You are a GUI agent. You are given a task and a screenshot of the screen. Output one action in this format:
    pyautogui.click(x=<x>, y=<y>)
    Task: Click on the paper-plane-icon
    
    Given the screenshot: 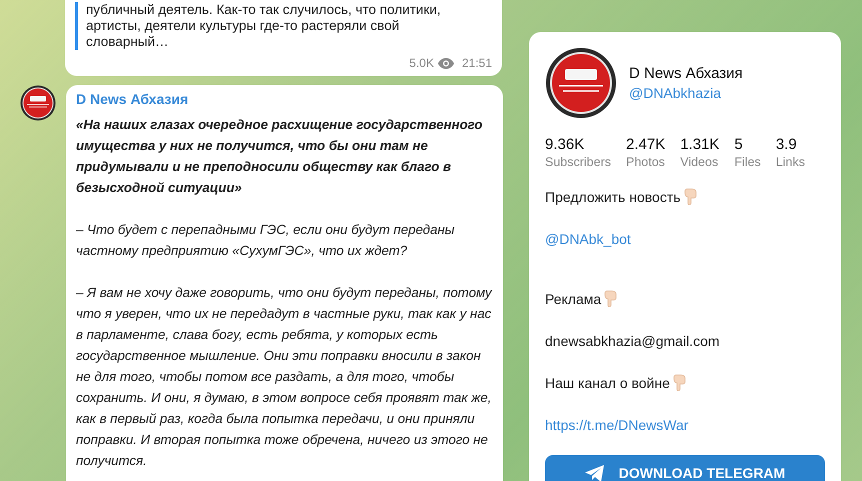 What is the action you would take?
    pyautogui.click(x=594, y=472)
    